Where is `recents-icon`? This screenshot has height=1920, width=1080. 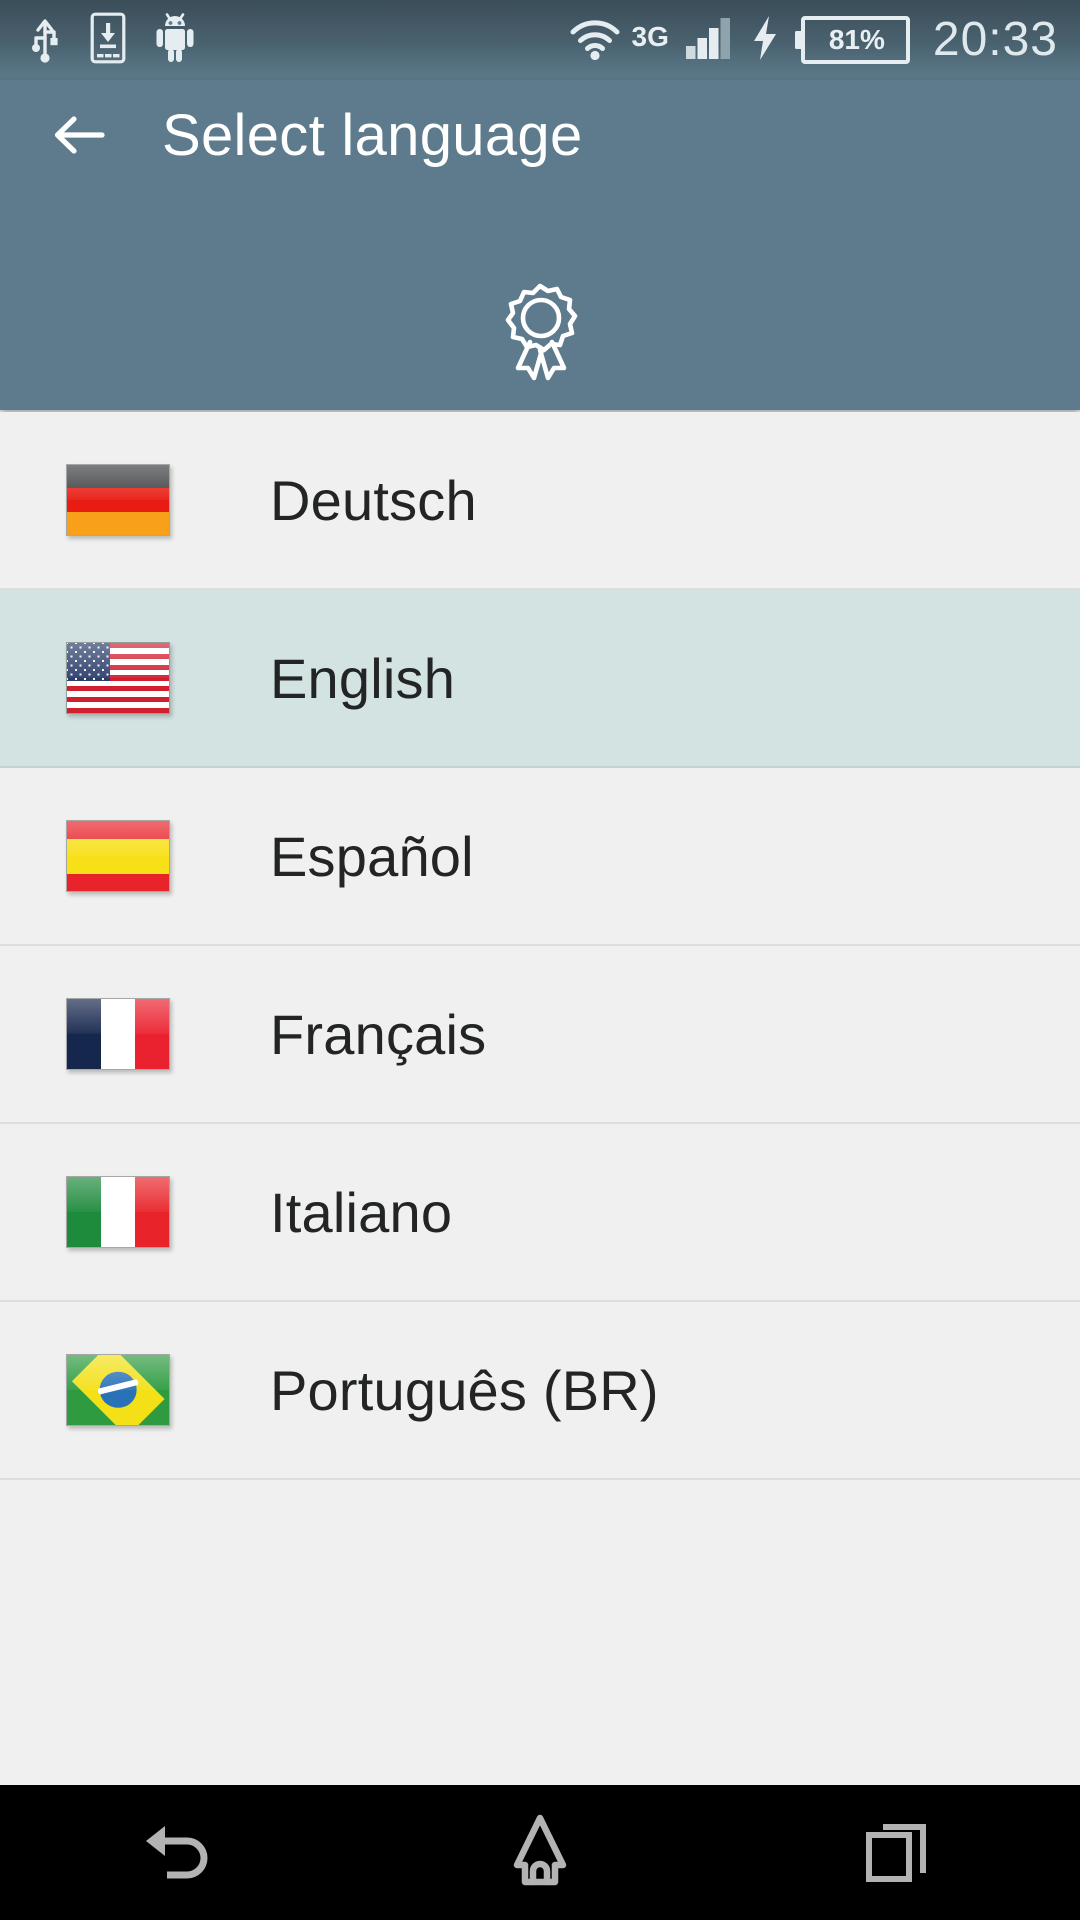
recents-icon is located at coordinates (900, 1852).